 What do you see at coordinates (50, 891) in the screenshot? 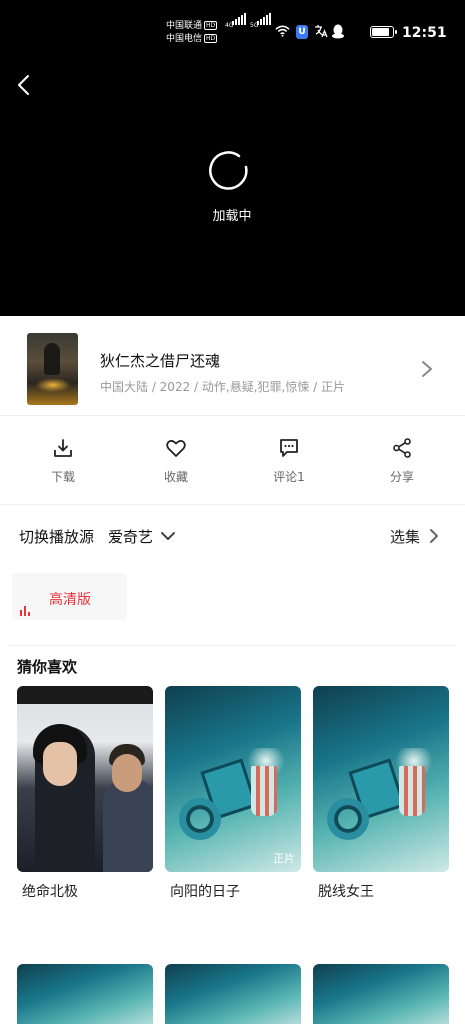
I see `recommend-card-title: 绝命北极` at bounding box center [50, 891].